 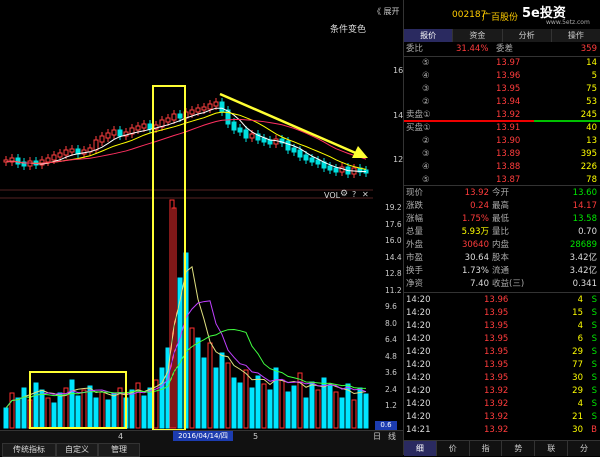 I want to click on stat-row: 涨幅 1.75% 最低 13.58, so click(x=502, y=219).